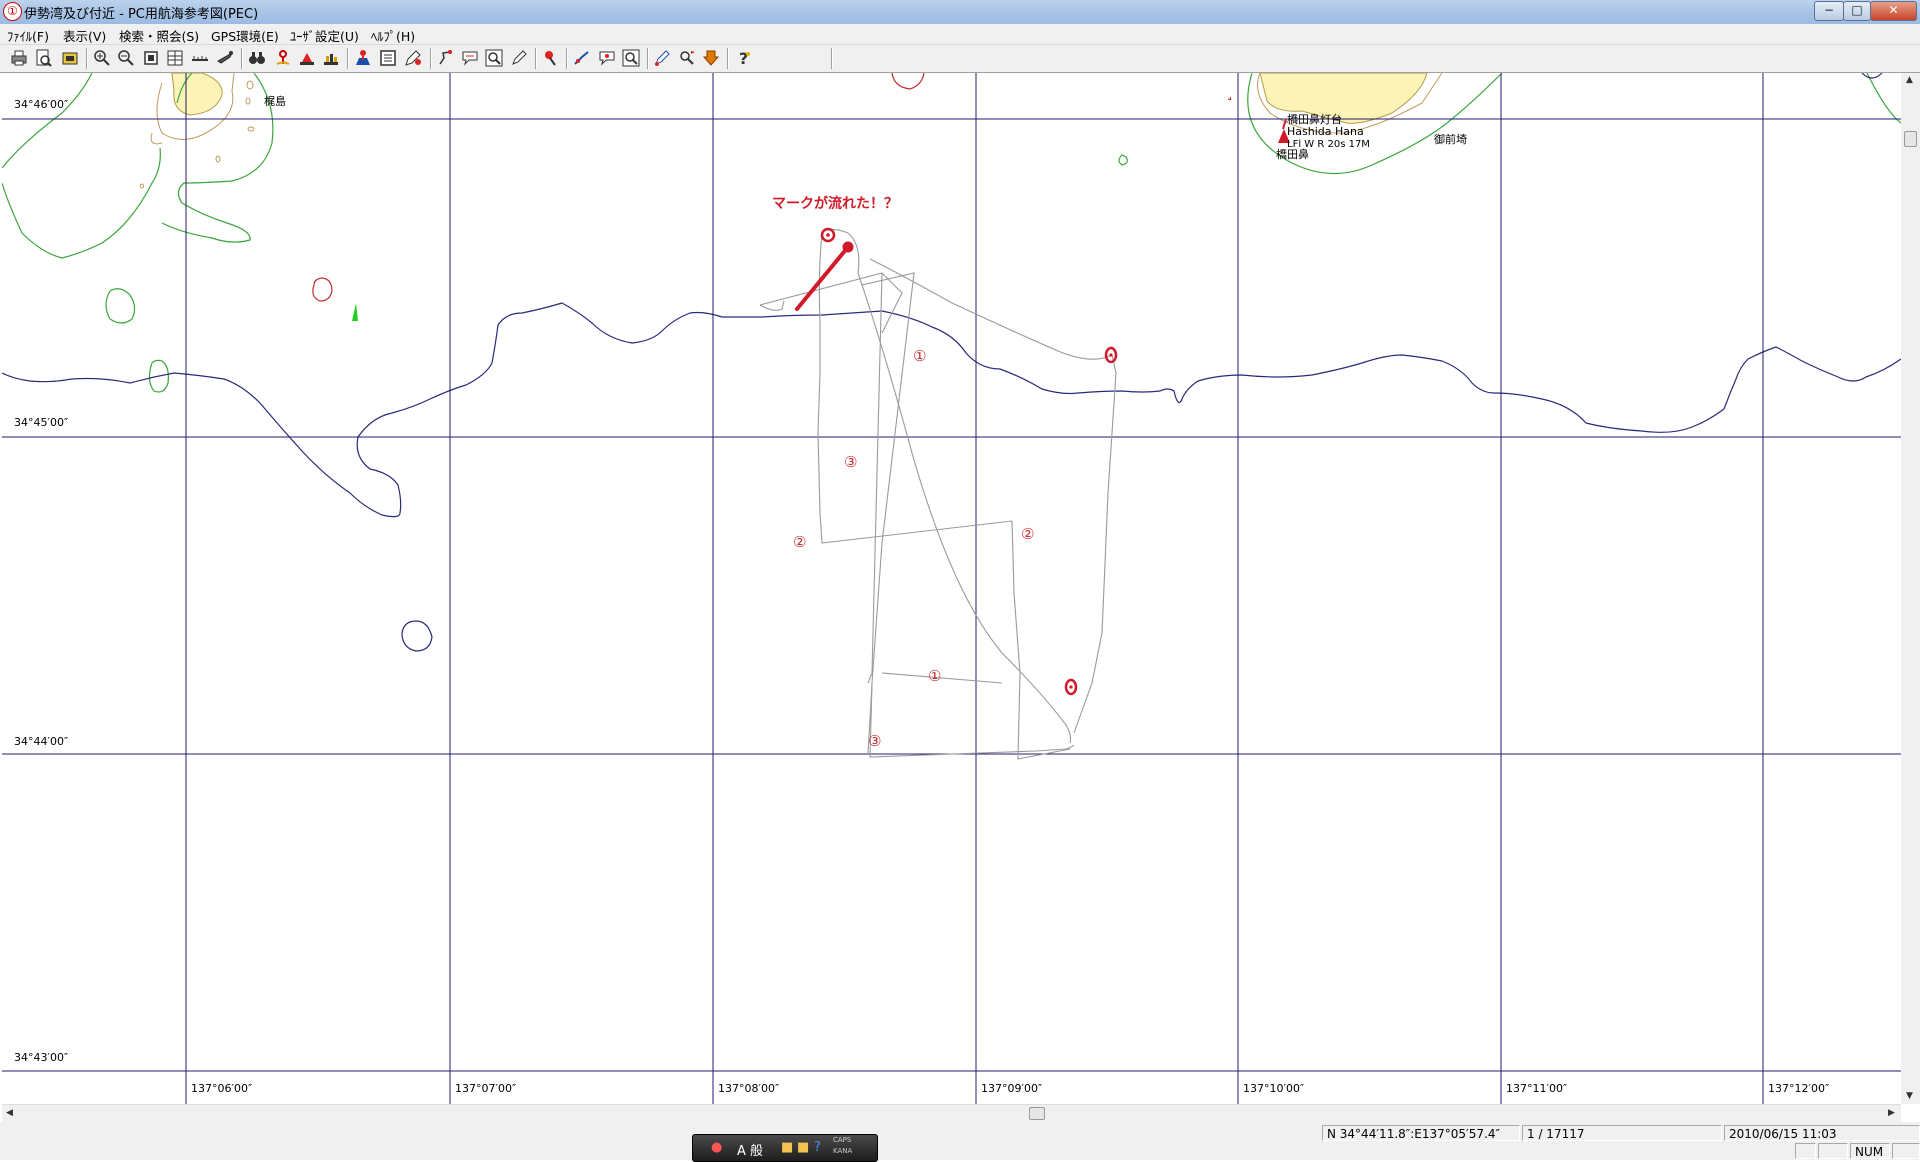 Image resolution: width=1920 pixels, height=1162 pixels. I want to click on scroll-up-icon: ▲, so click(1909, 80).